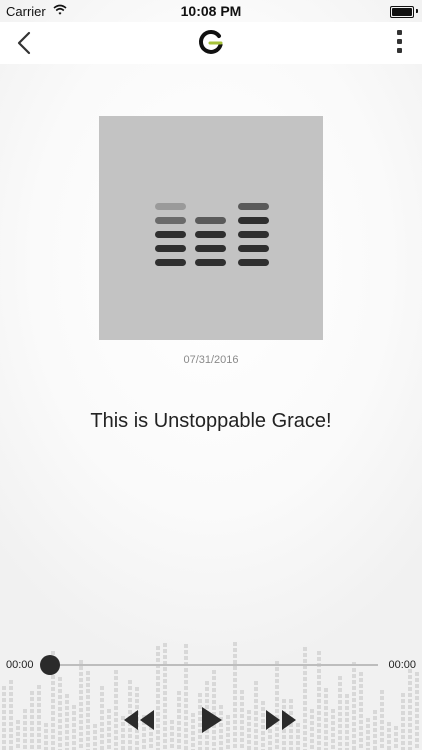 This screenshot has height=750, width=422. Describe the element at coordinates (50, 665) in the screenshot. I see `progress-slider-thumb` at that location.